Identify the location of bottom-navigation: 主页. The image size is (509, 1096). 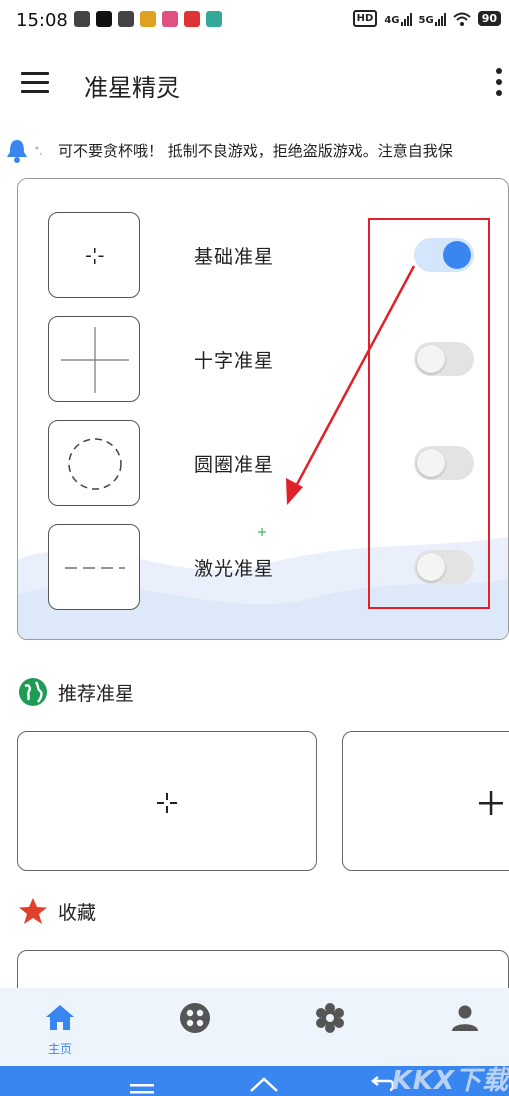
(254, 1027).